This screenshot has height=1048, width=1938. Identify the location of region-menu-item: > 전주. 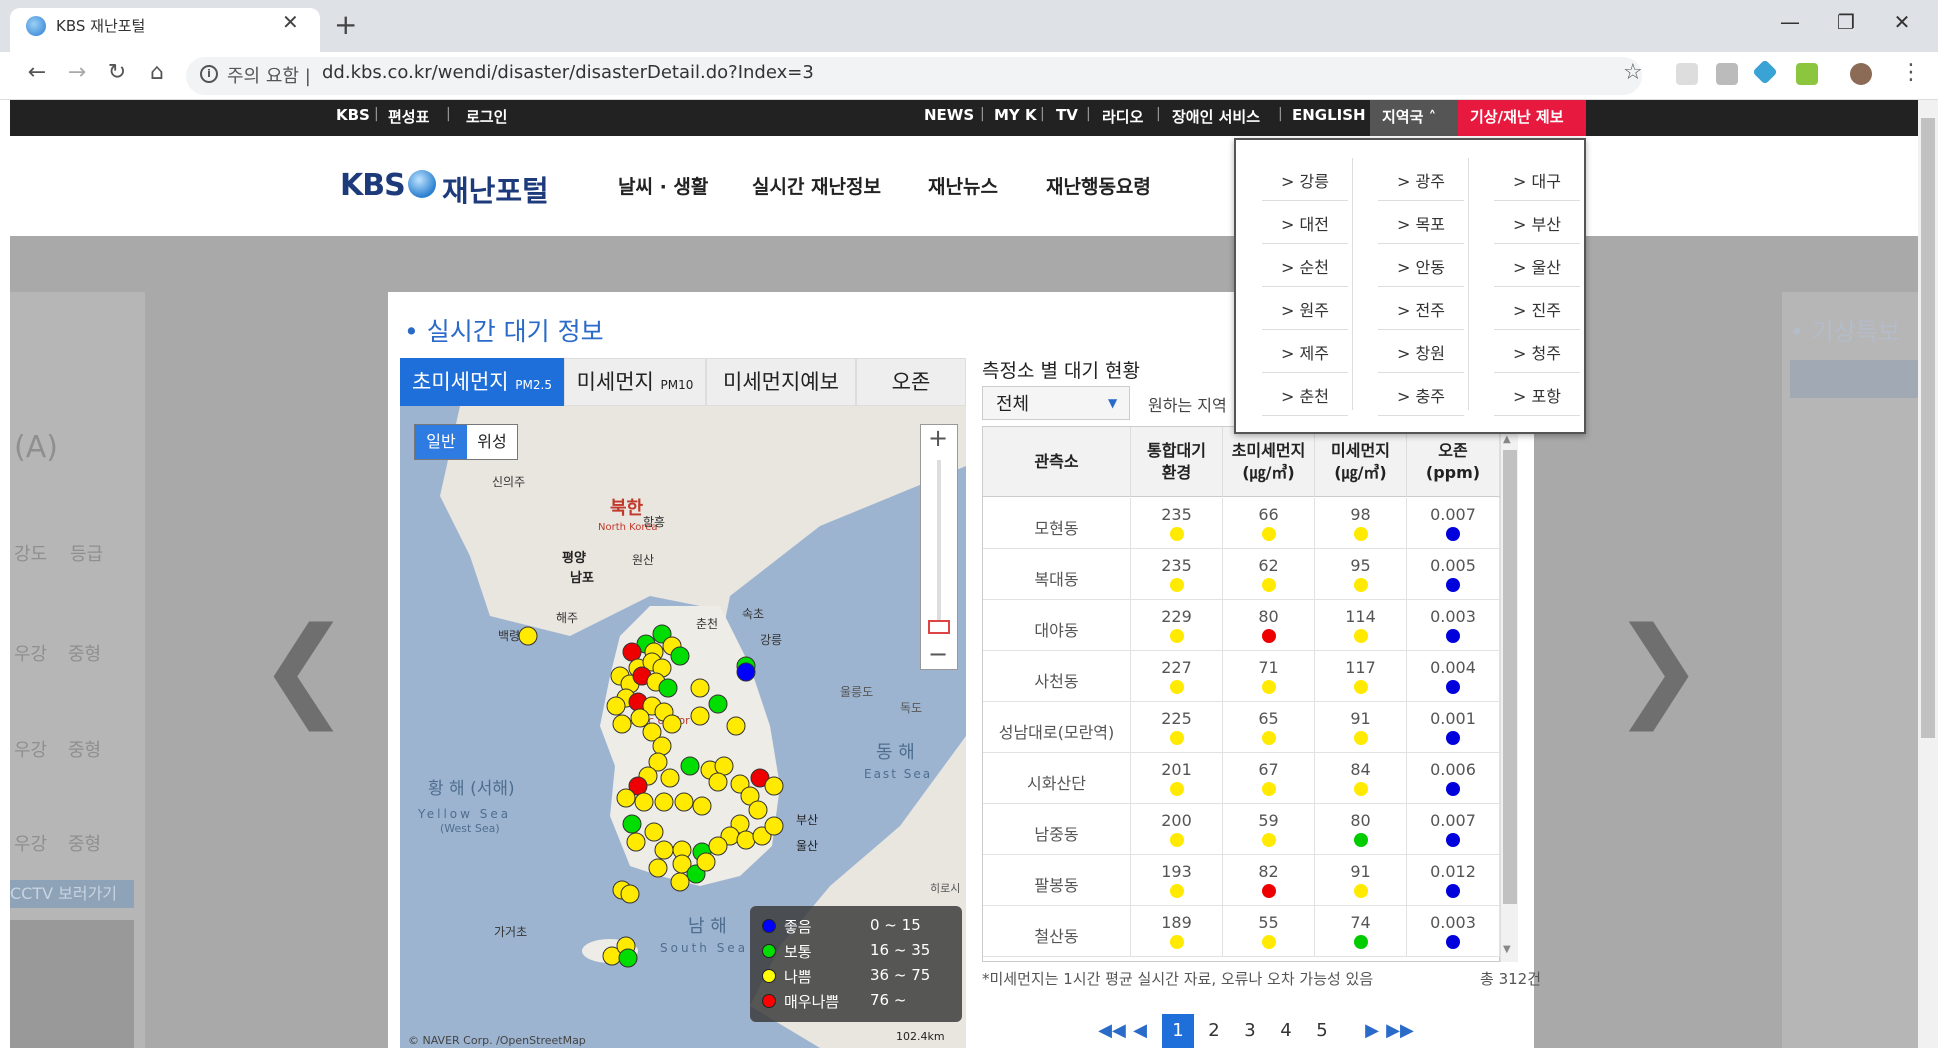
(1421, 313).